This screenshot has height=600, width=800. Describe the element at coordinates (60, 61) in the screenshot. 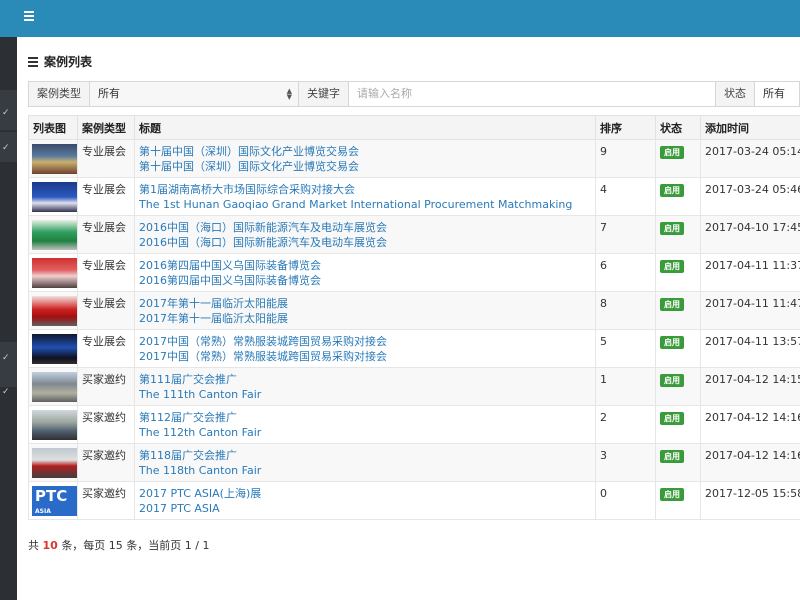

I see `page-title: 案例列表` at that location.